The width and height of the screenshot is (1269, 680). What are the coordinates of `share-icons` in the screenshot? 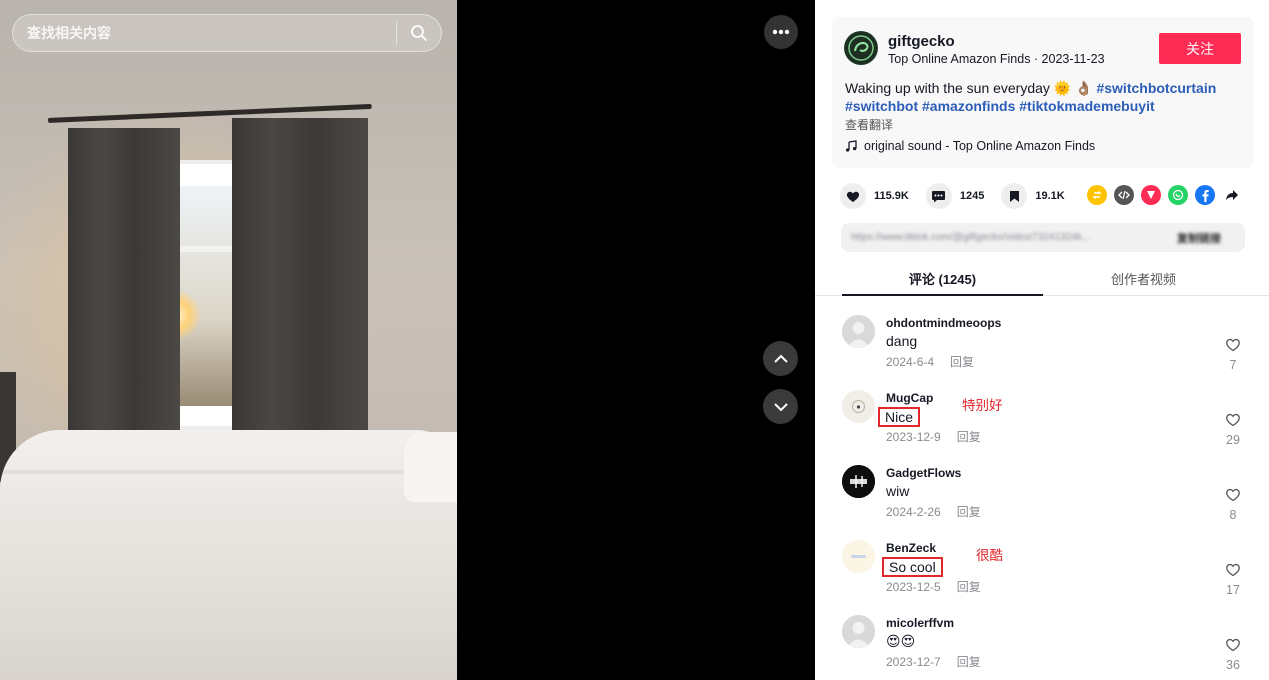 It's located at (1168, 195).